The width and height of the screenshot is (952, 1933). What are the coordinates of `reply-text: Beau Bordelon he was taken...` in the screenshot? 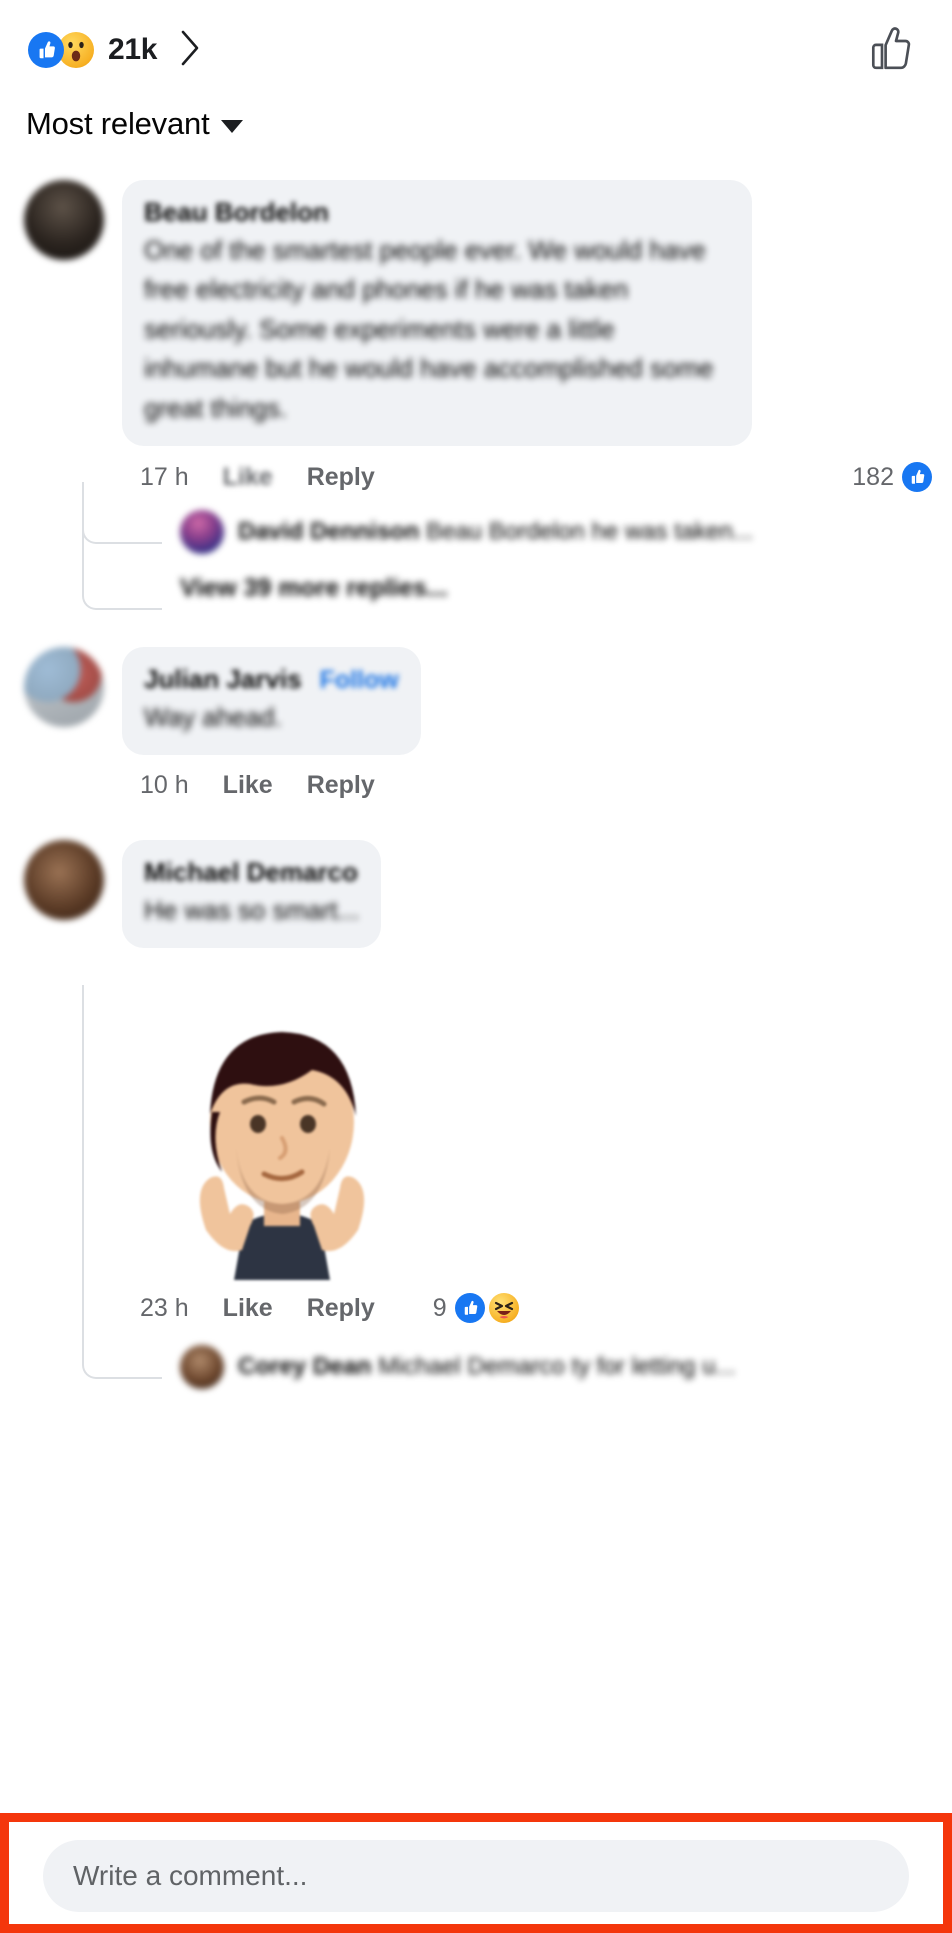 It's located at (589, 532).